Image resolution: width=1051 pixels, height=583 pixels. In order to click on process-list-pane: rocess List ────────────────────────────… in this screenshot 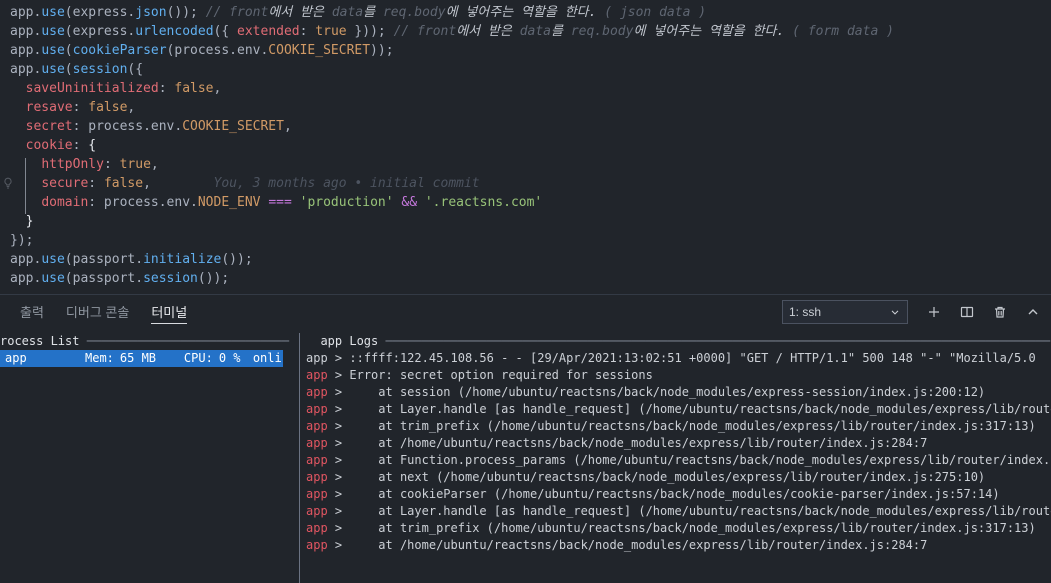, I will do `click(150, 458)`.